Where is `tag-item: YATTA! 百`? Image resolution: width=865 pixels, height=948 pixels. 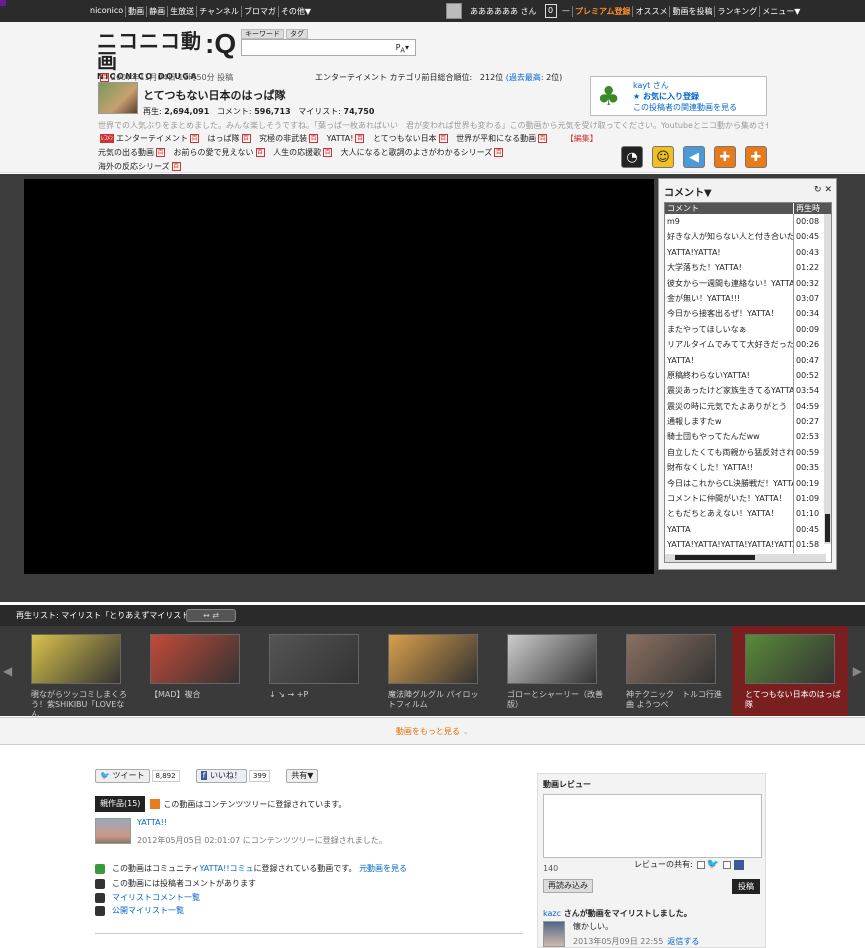 tag-item: YATTA! 百 is located at coordinates (347, 138).